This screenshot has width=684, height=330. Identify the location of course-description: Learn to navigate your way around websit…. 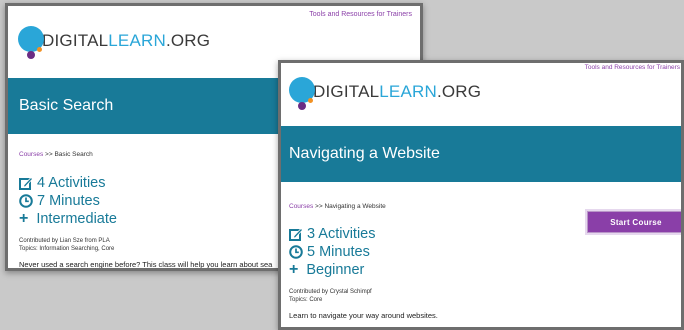
(363, 315).